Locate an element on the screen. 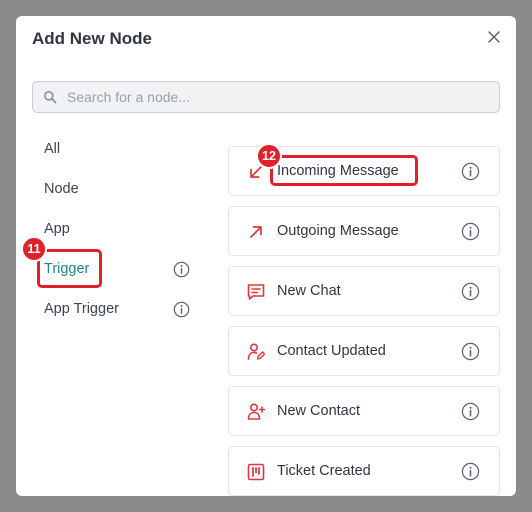 The image size is (532, 512). search-box is located at coordinates (266, 97).